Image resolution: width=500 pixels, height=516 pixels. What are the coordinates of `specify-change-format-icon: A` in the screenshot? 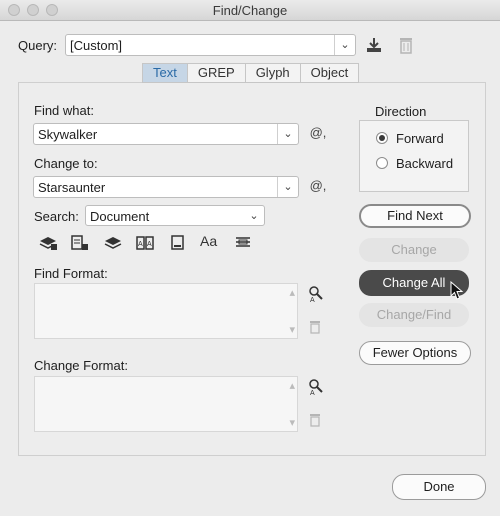 It's located at (316, 387).